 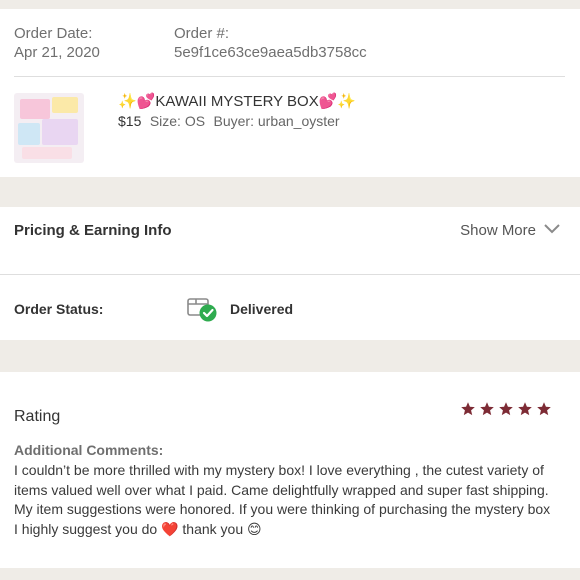 I want to click on status-card: Order Status: Delivered, so click(x=290, y=307).